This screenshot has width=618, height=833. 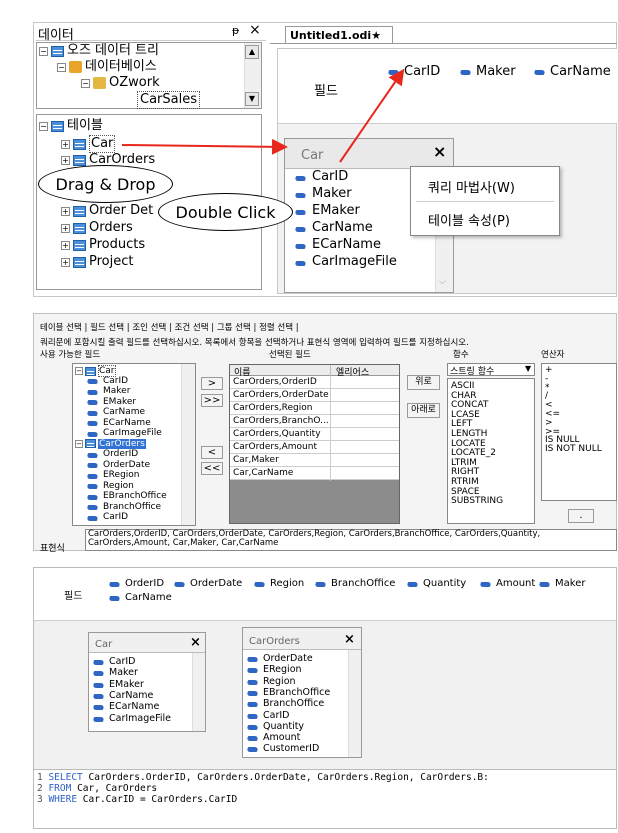 I want to click on tree-item-field: CarImageFile, so click(x=124, y=433).